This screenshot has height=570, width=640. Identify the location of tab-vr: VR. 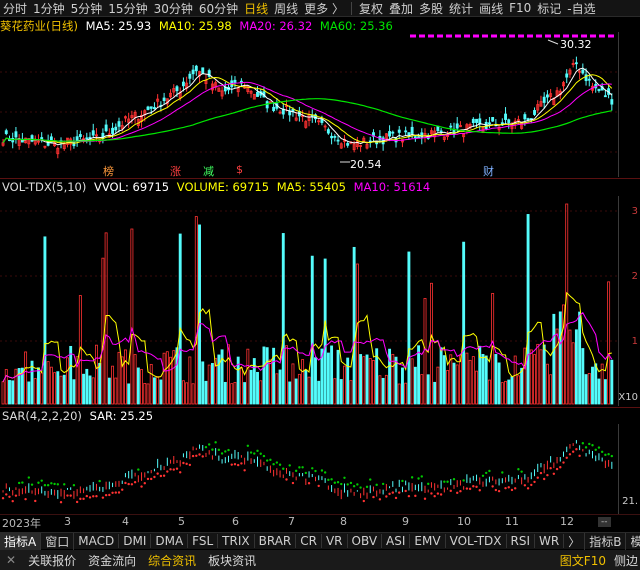
(335, 541).